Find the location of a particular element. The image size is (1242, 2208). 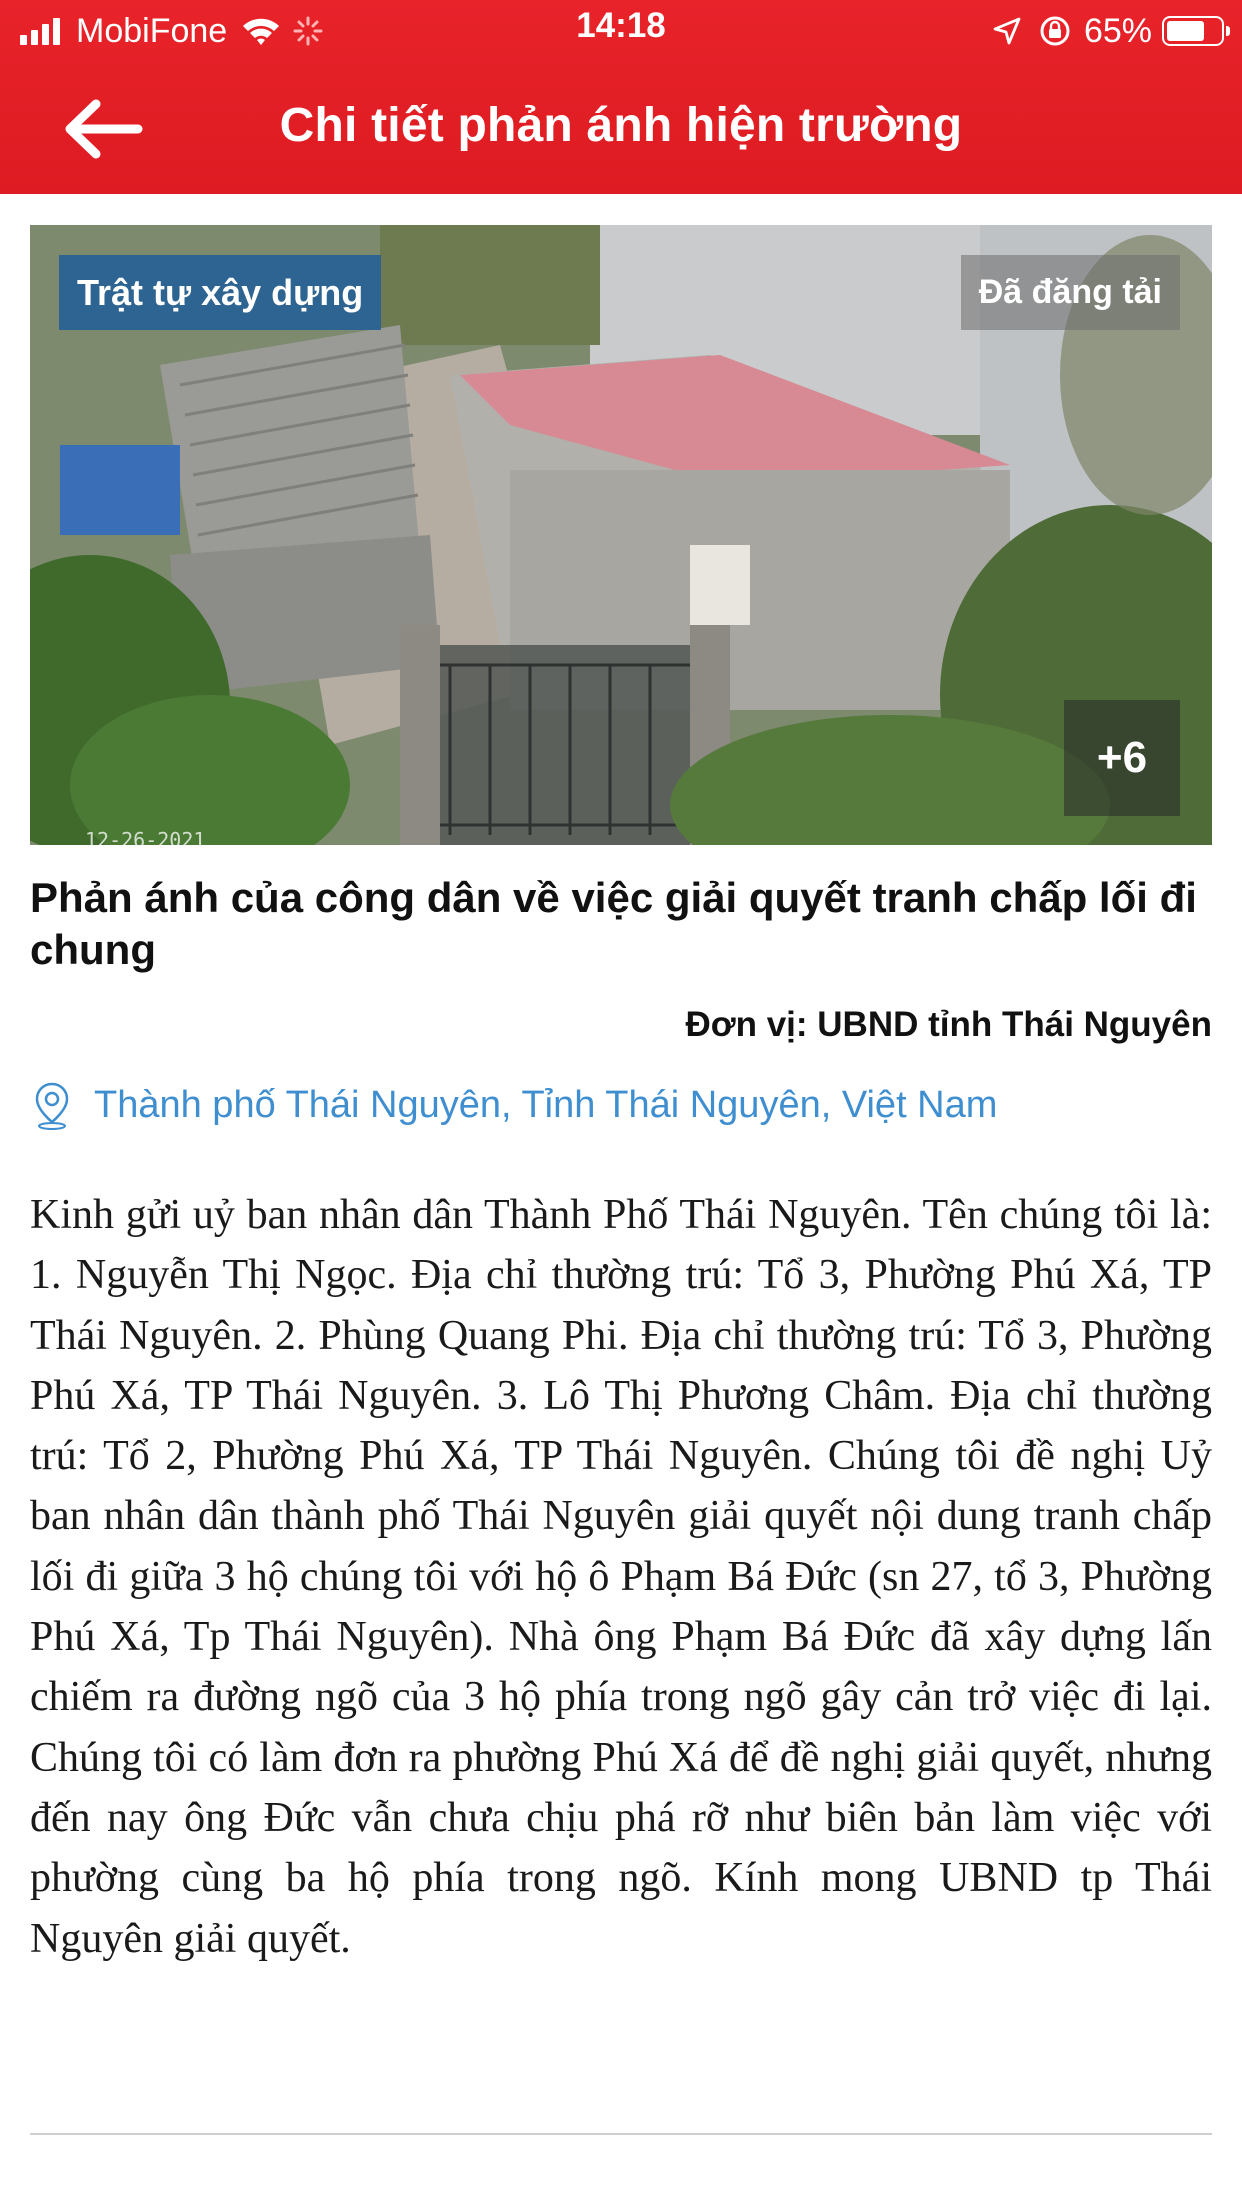

battery-percent: 65% is located at coordinates (1117, 30).